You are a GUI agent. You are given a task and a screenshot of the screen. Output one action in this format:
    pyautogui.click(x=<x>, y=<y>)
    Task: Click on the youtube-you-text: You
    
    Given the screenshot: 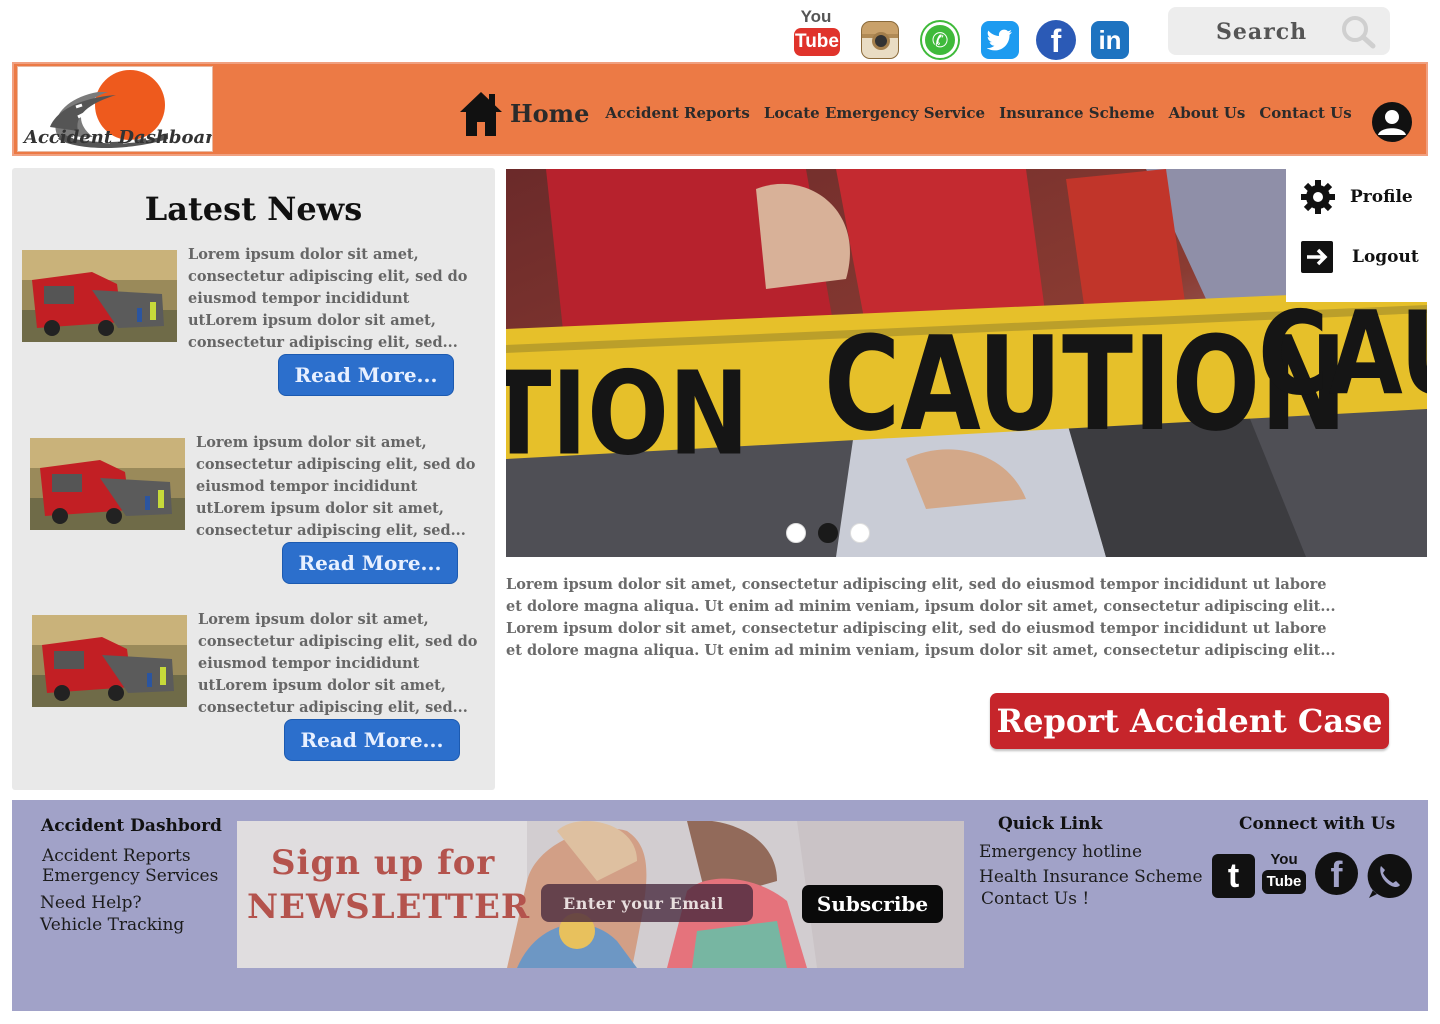 What is the action you would take?
    pyautogui.click(x=816, y=16)
    